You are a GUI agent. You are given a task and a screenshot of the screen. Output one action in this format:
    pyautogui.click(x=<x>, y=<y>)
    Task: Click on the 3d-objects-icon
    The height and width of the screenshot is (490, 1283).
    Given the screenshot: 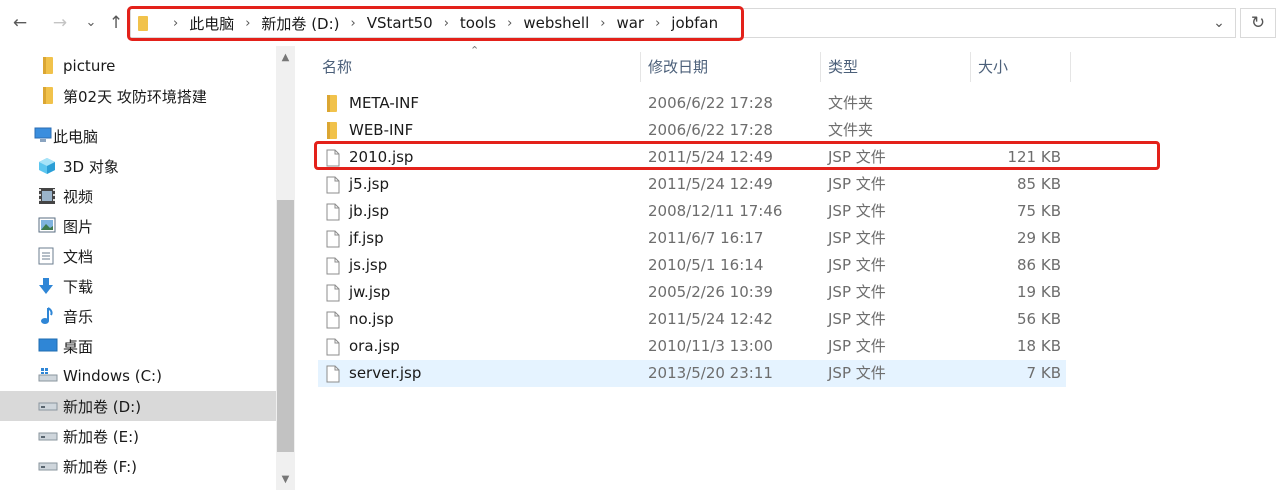 What is the action you would take?
    pyautogui.click(x=46, y=165)
    